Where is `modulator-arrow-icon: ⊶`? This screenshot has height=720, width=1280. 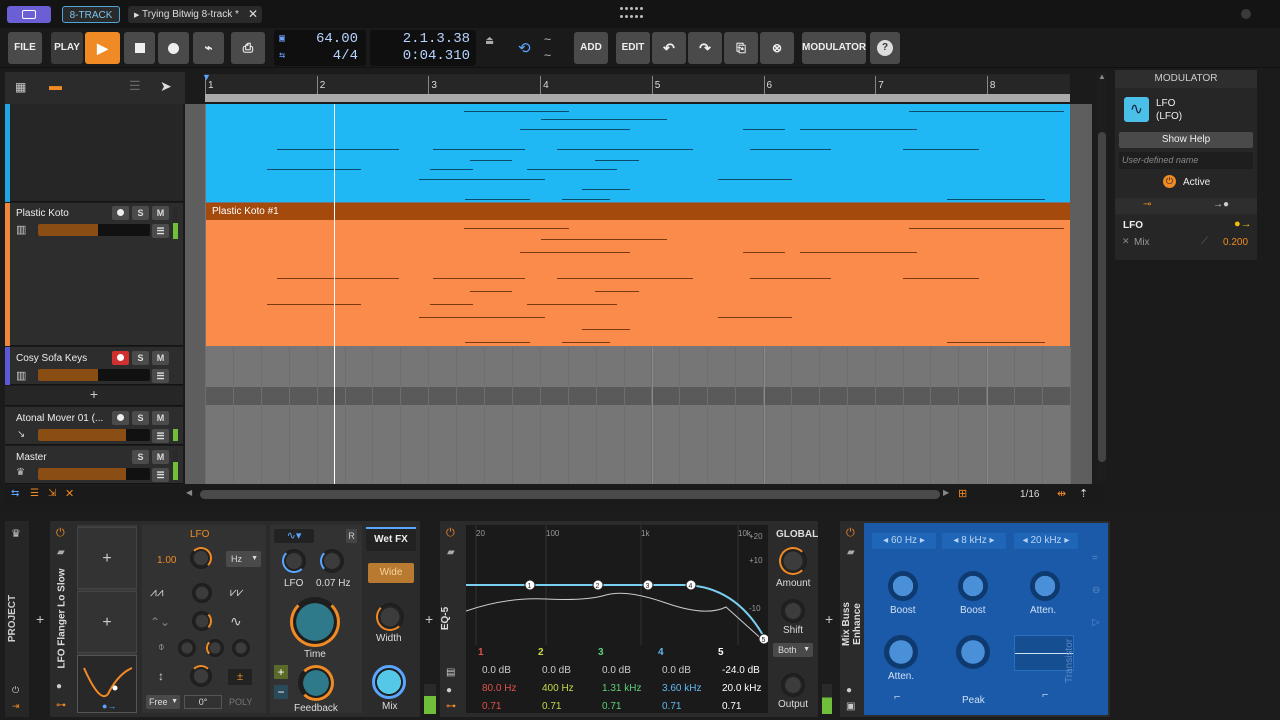
modulator-arrow-icon: ⊶ is located at coordinates (61, 705).